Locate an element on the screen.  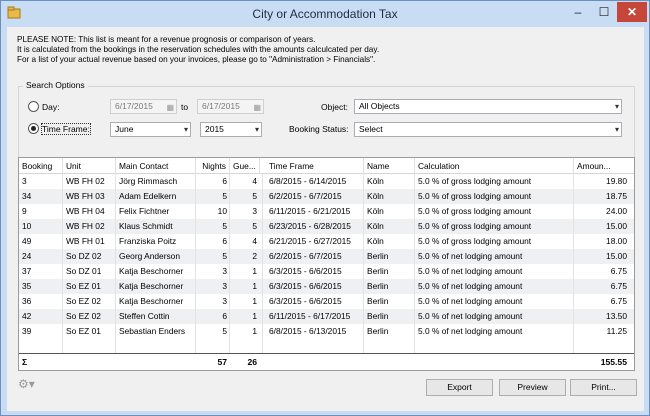
timeframe-cell: 6/11/2015 - 6/17/2015 is located at coordinates (310, 316).